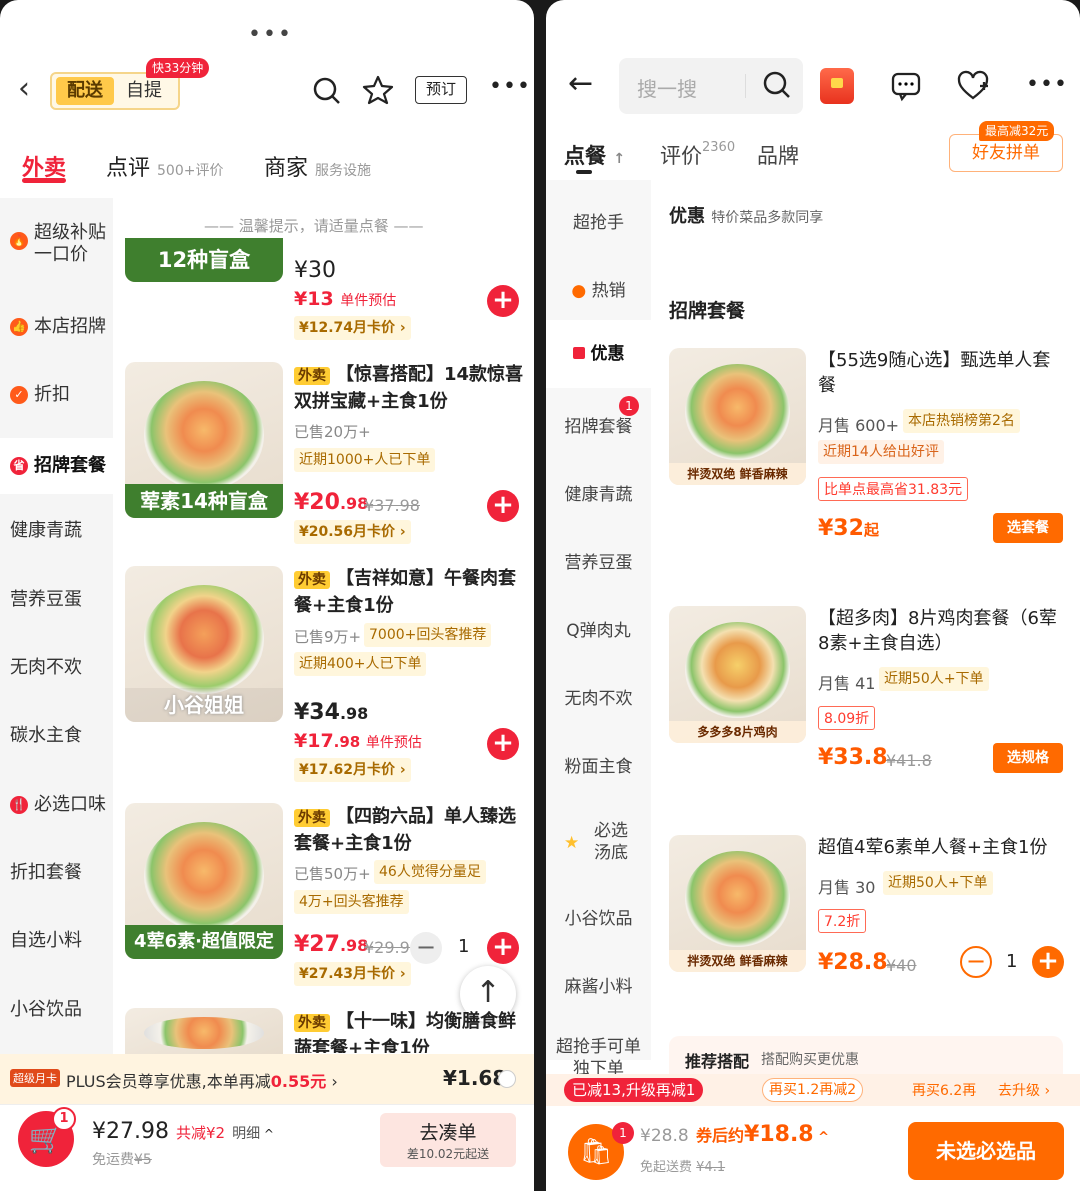  I want to click on sidebar-item-soup-base: ★ 必选汤底, so click(598, 842).